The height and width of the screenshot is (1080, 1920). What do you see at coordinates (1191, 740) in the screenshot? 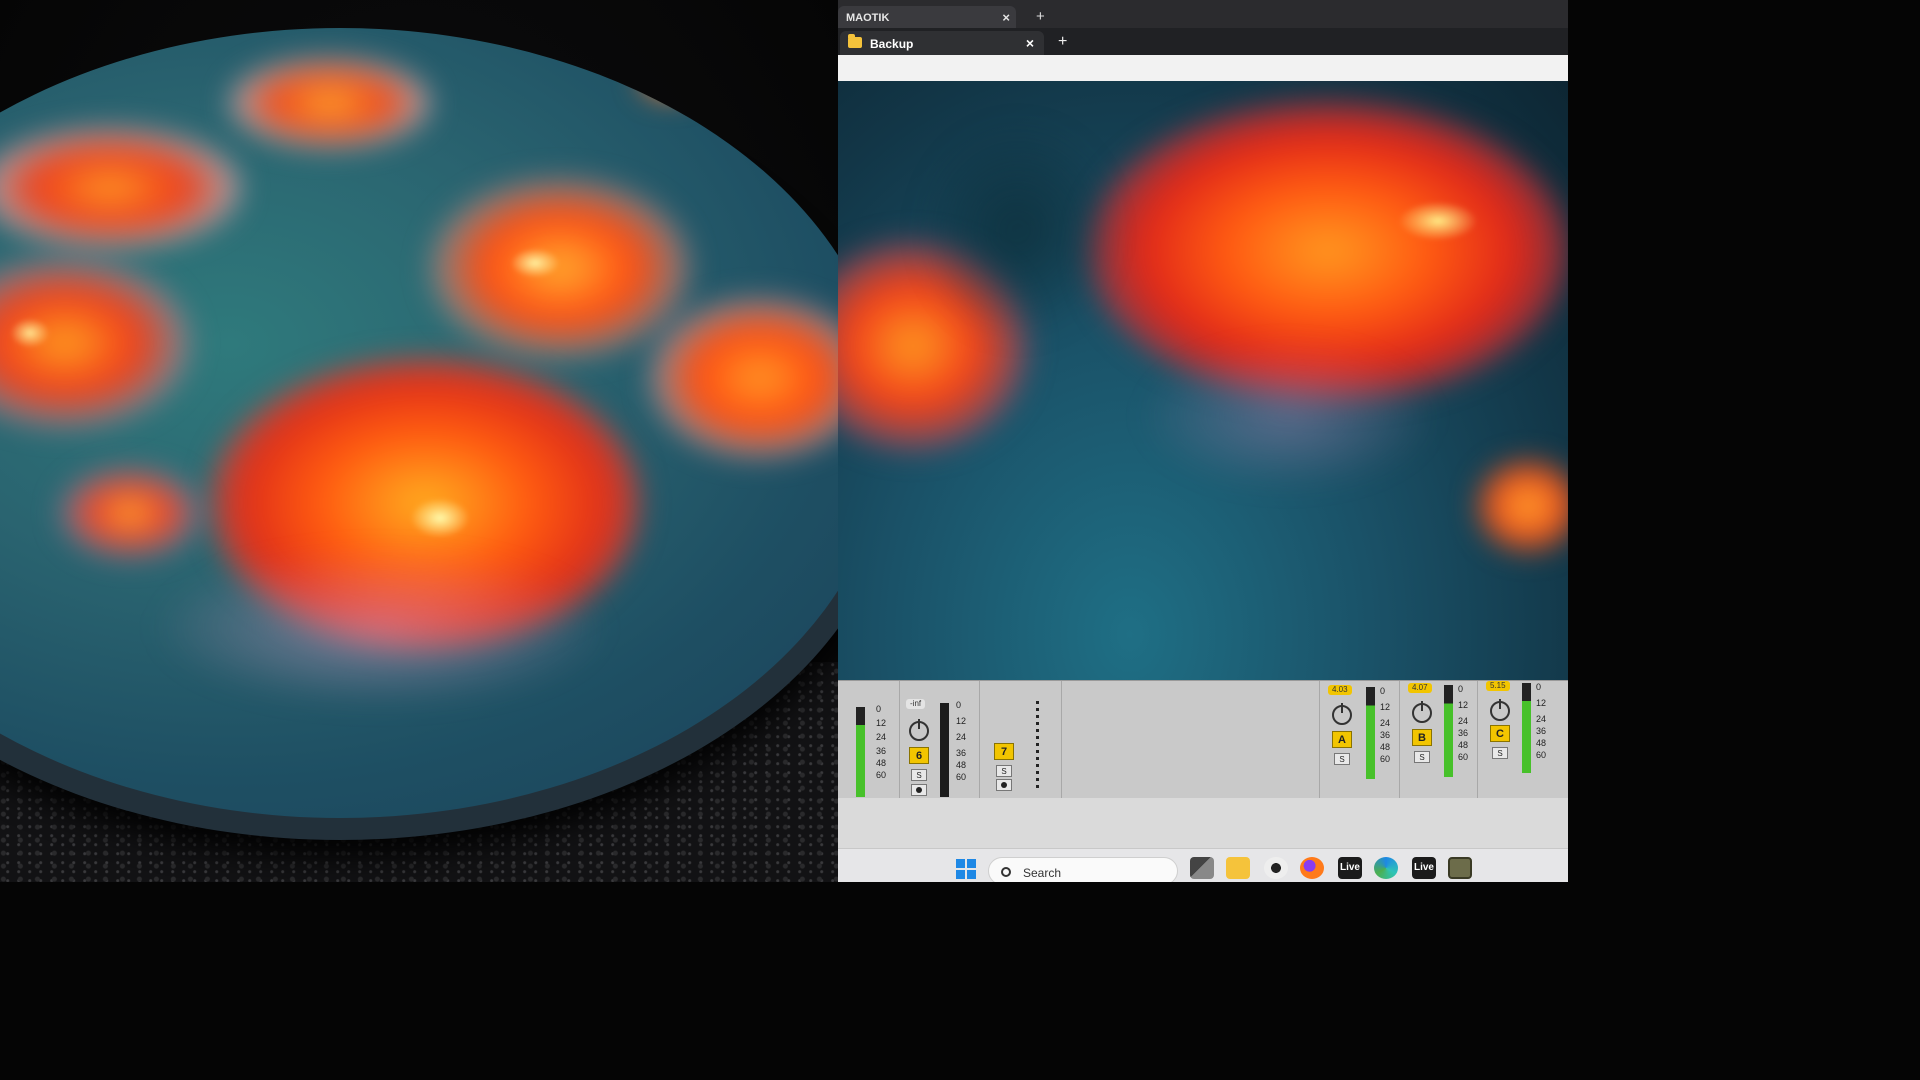
I see `empty-area` at bounding box center [1191, 740].